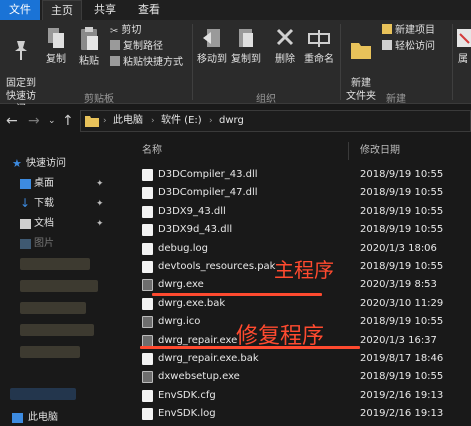  What do you see at coordinates (68, 121) in the screenshot?
I see `up-arrow-icon: ↑` at bounding box center [68, 121].